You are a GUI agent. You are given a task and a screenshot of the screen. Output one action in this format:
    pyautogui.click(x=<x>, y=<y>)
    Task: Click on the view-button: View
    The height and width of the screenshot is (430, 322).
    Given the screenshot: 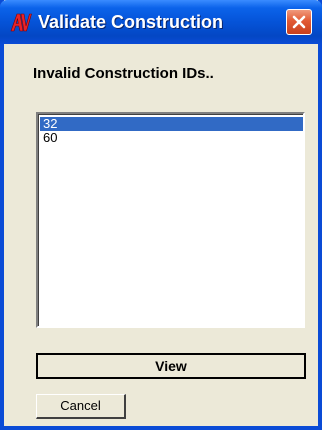 What is the action you would take?
    pyautogui.click(x=171, y=366)
    